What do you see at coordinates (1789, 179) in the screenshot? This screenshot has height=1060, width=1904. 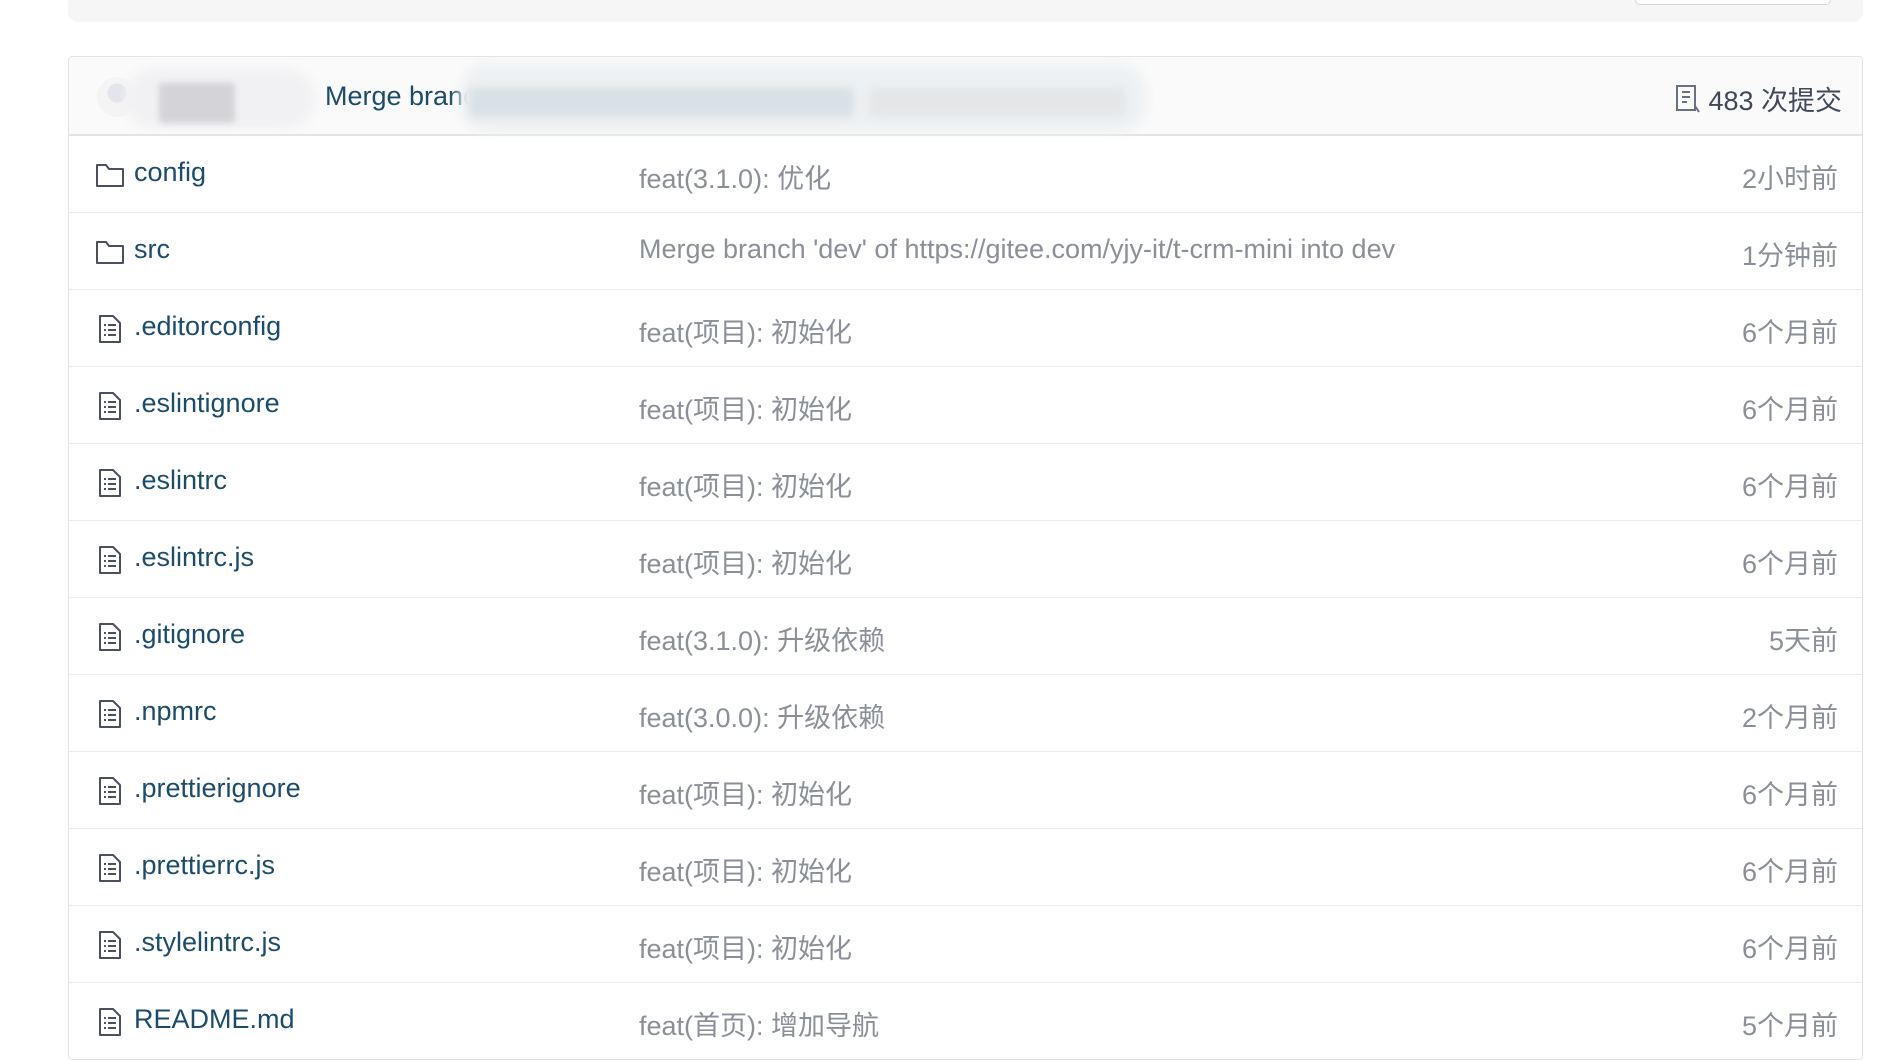 I see `file-commit-time: 2小时前` at bounding box center [1789, 179].